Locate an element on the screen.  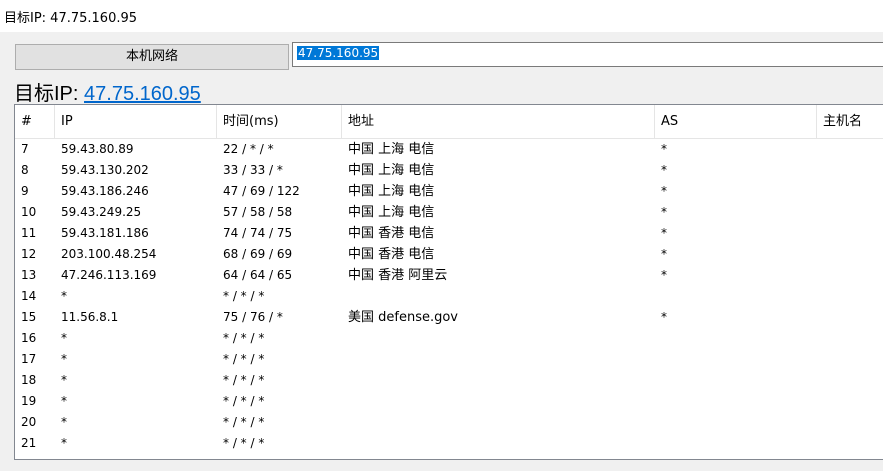
column-header-time: 时间(ms) is located at coordinates (279, 121).